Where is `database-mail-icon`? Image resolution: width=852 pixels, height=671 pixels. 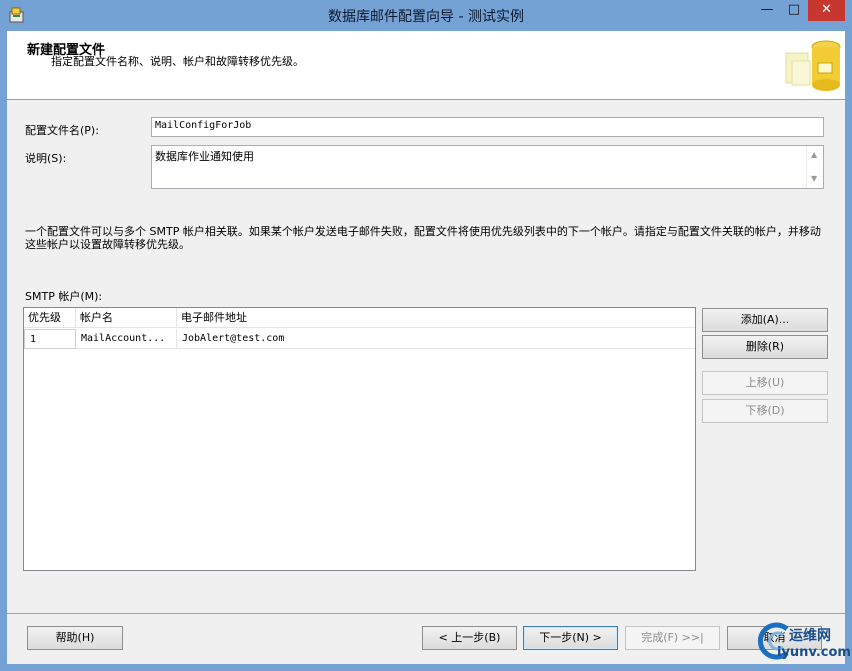
database-mail-icon is located at coordinates (813, 65).